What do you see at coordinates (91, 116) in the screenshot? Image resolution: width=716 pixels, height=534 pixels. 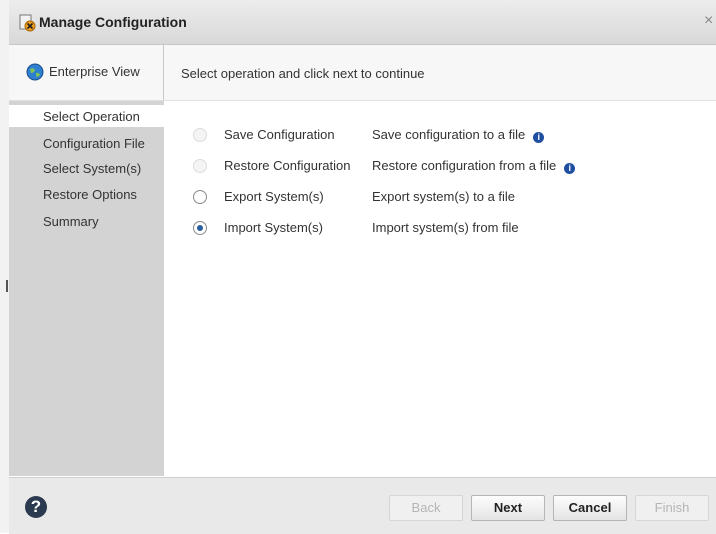 I see `step-select-operation: Select Operation` at bounding box center [91, 116].